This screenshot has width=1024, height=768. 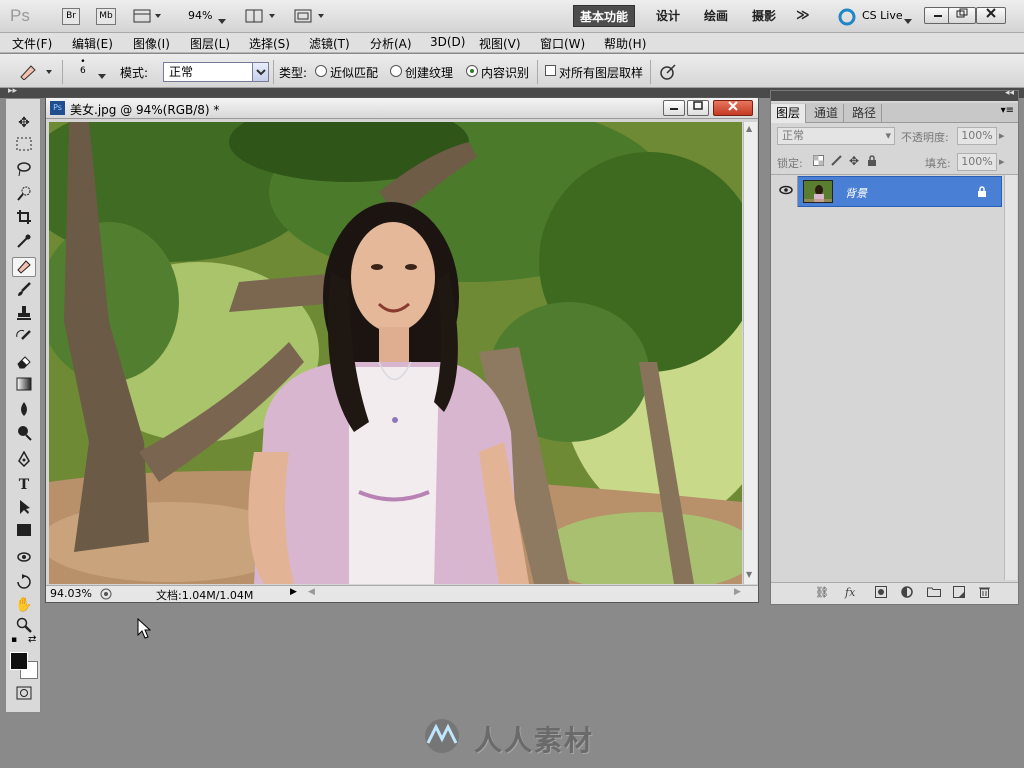 What do you see at coordinates (12, 91) in the screenshot?
I see `collapse-toolbox-icon: ▸▸` at bounding box center [12, 91].